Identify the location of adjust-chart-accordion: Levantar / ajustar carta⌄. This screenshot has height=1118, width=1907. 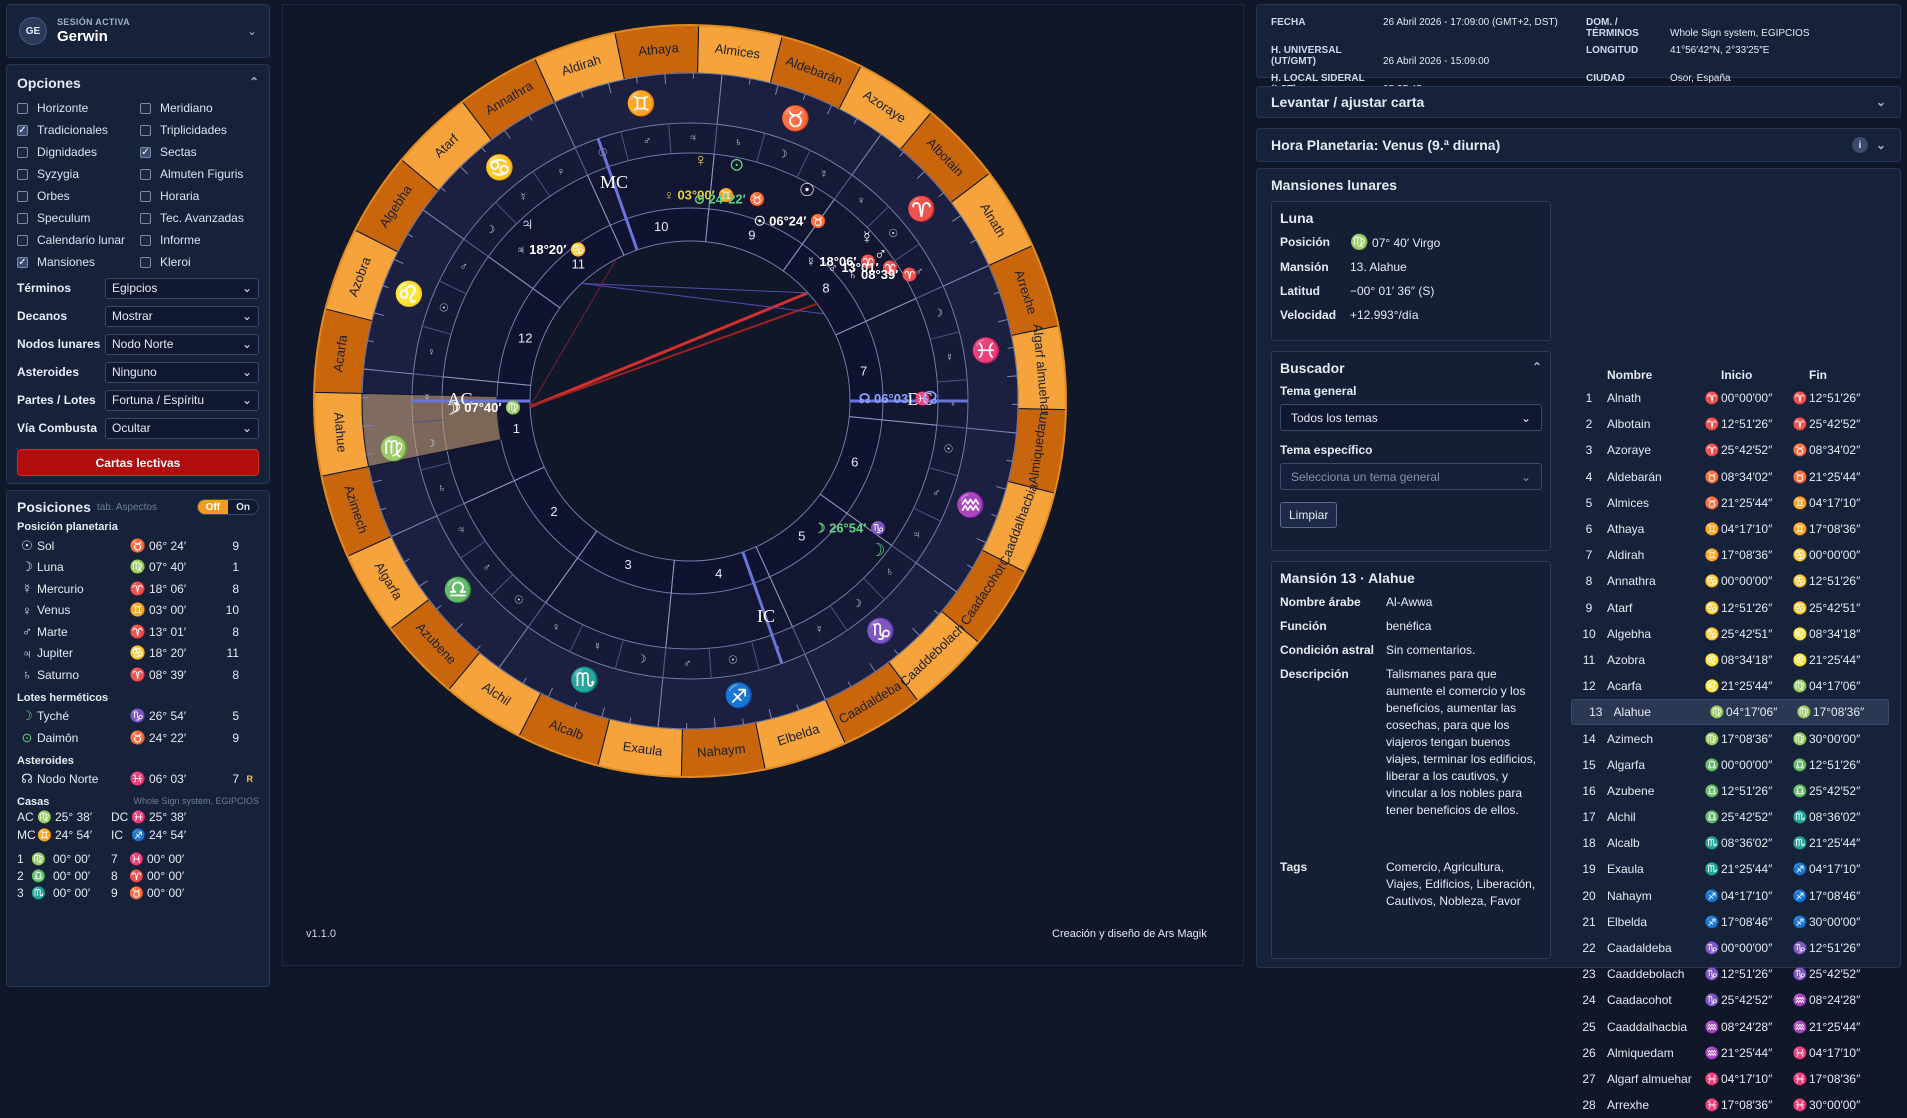
(1578, 102).